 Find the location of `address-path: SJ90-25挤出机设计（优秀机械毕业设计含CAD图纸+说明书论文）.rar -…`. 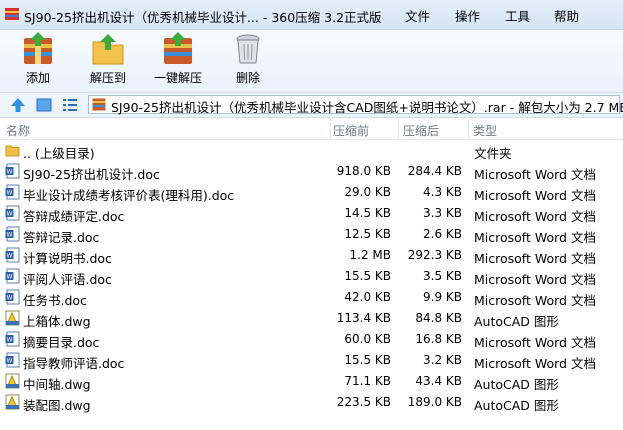

address-path: SJ90-25挤出机设计（优秀机械毕业设计含CAD图纸+说明书论文）.rar -… is located at coordinates (367, 107).